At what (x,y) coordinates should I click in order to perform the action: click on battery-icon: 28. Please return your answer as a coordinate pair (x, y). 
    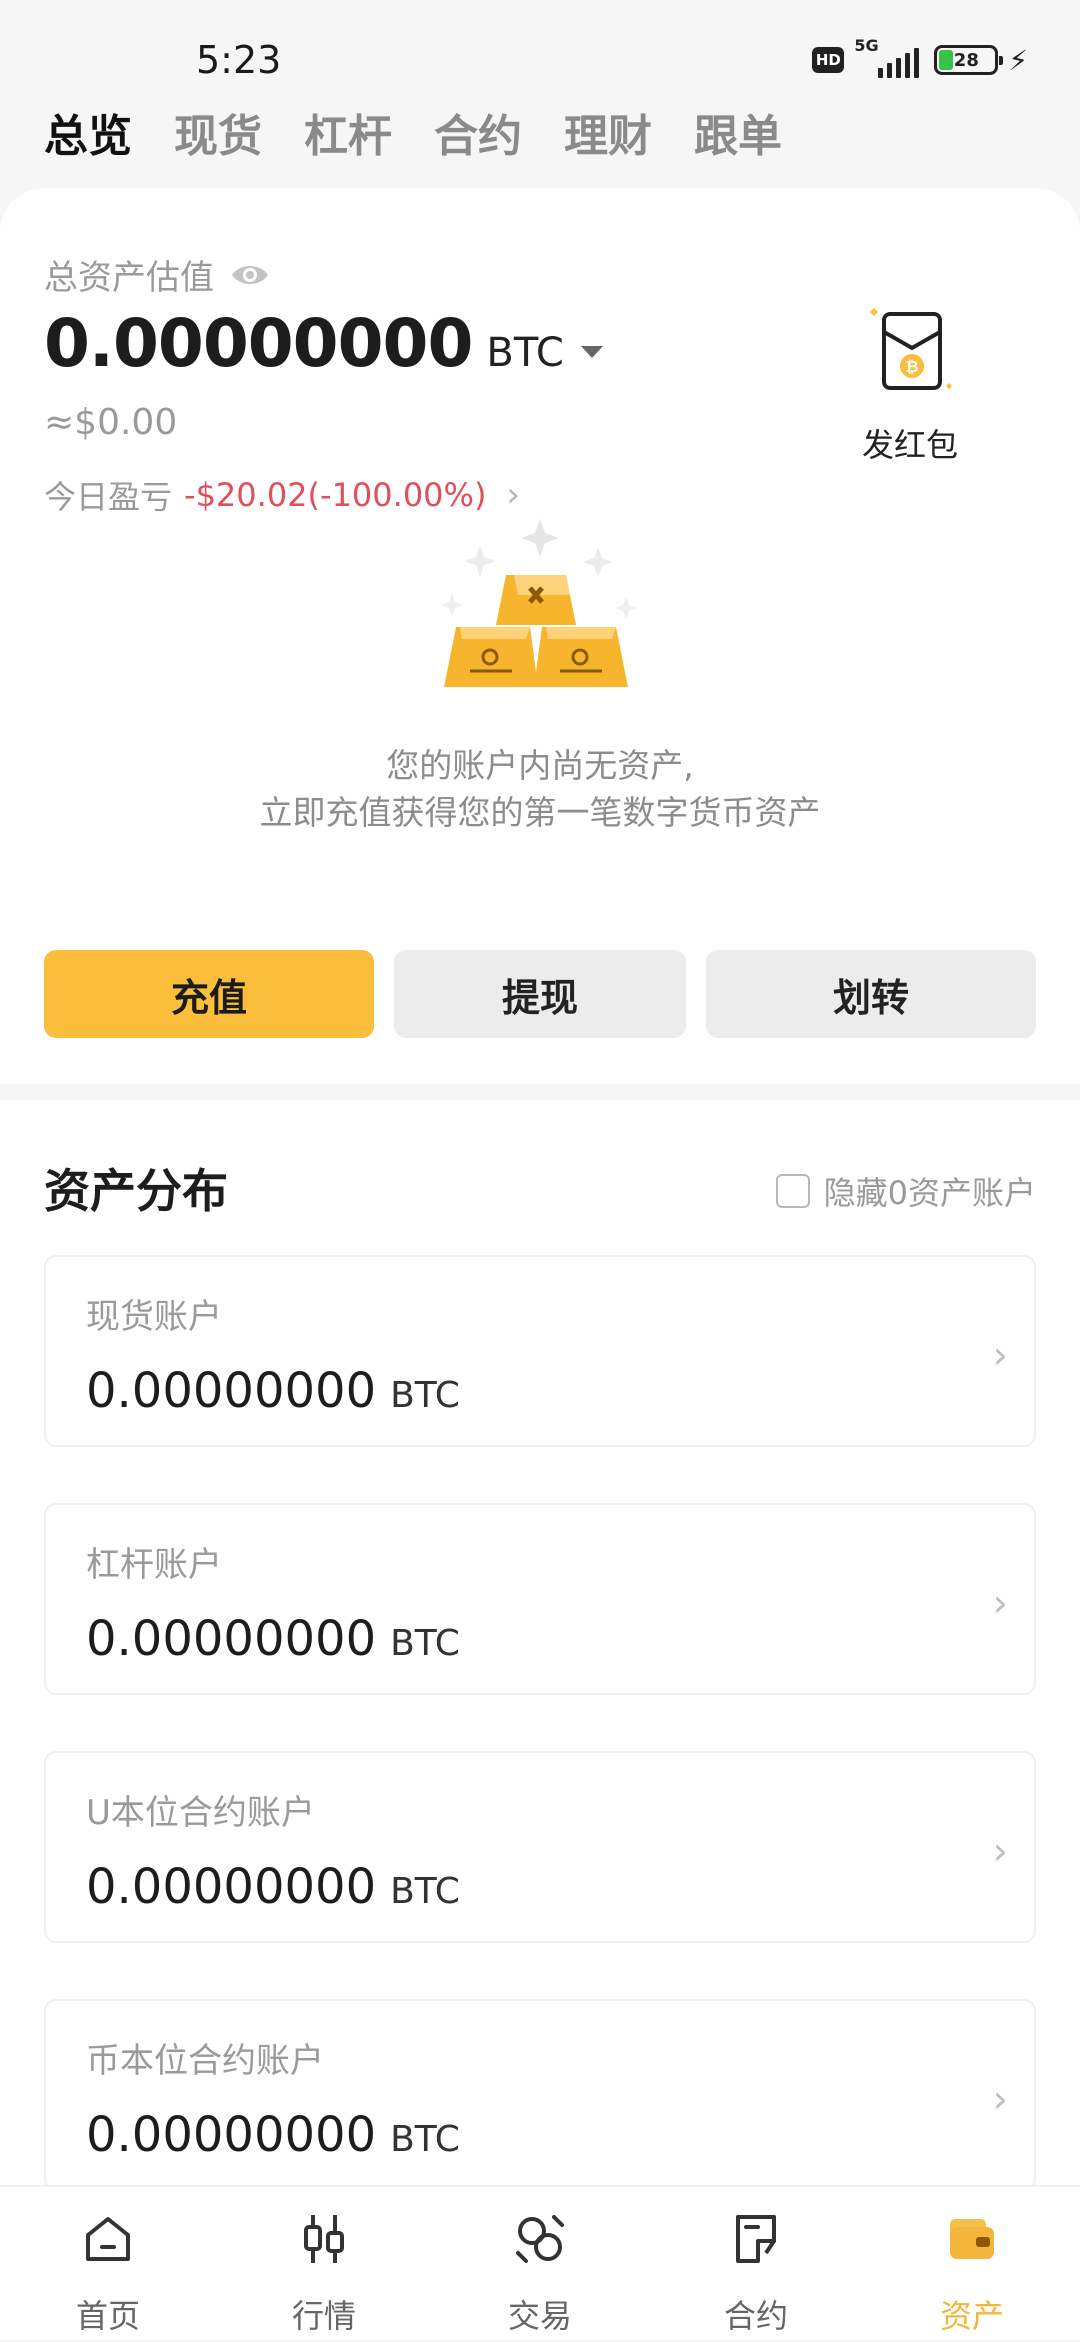
    Looking at the image, I should click on (969, 60).